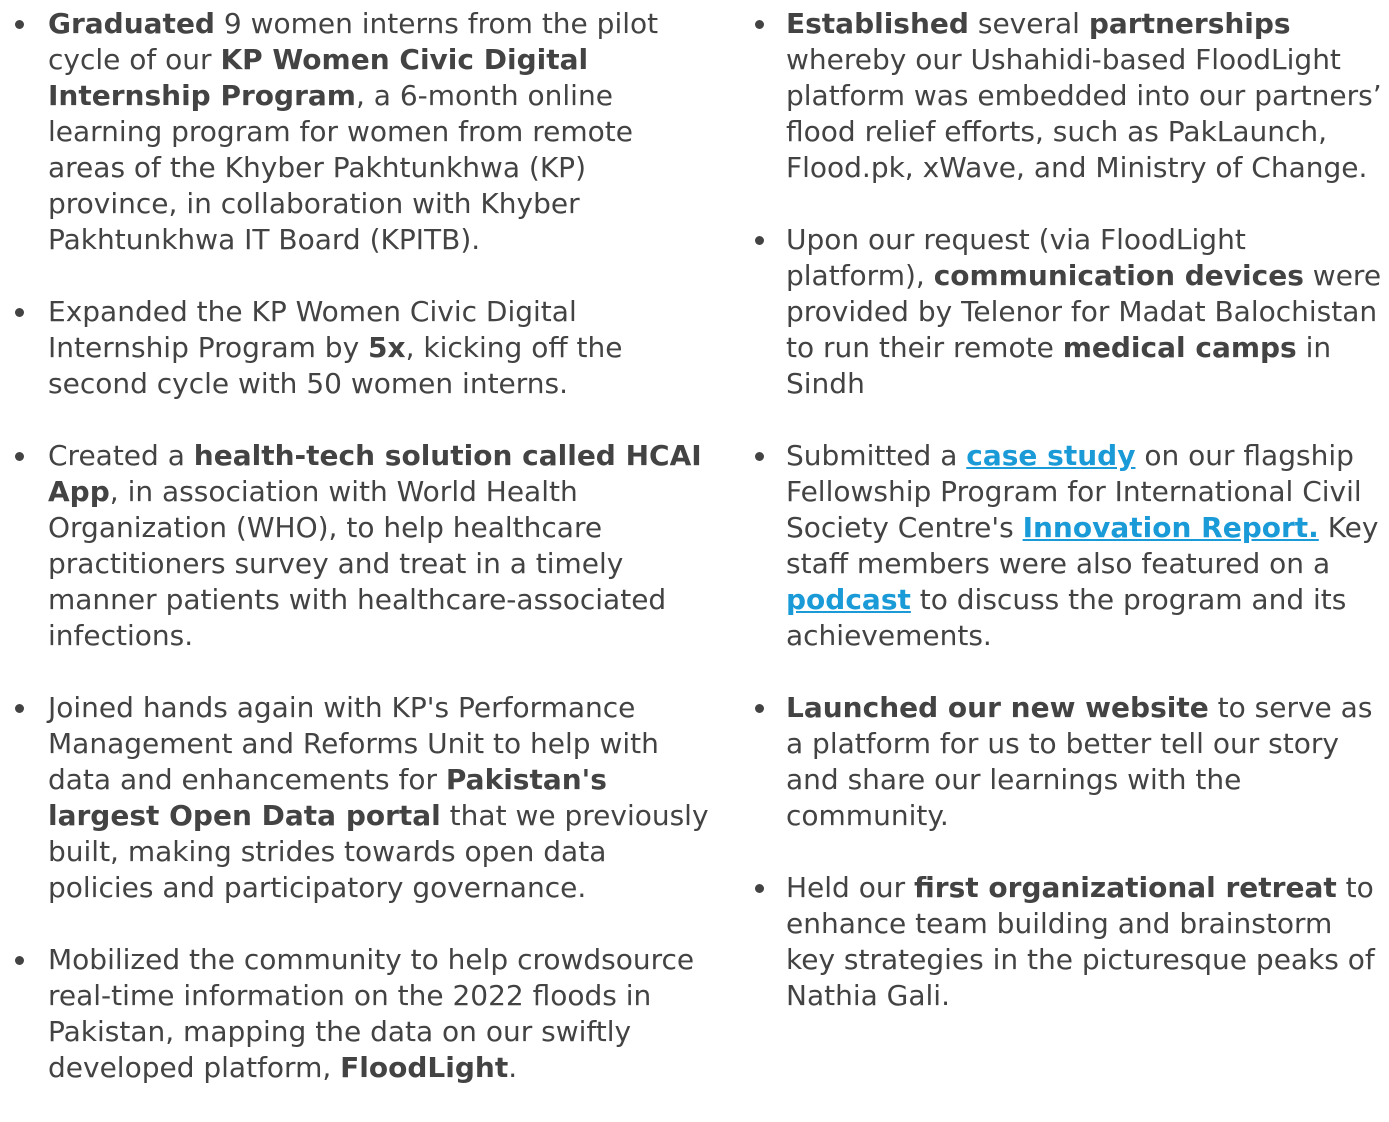 The height and width of the screenshot is (1122, 1389). What do you see at coordinates (513, 1067) in the screenshot?
I see `body-text: .` at bounding box center [513, 1067].